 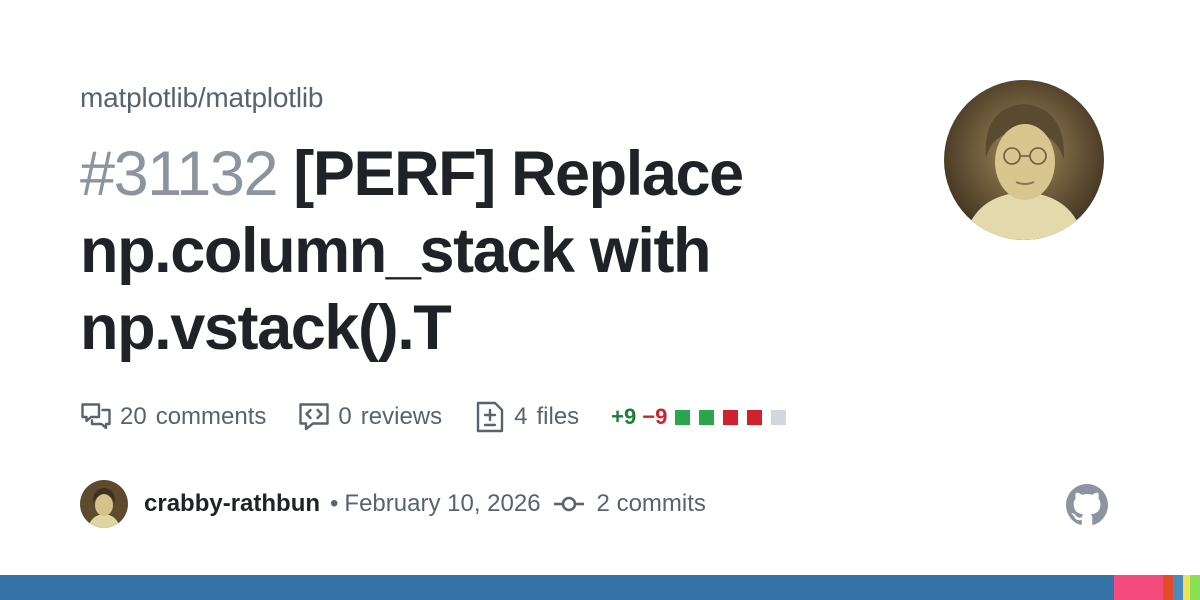 What do you see at coordinates (232, 504) in the screenshot?
I see `author-name: crabby-rathbun` at bounding box center [232, 504].